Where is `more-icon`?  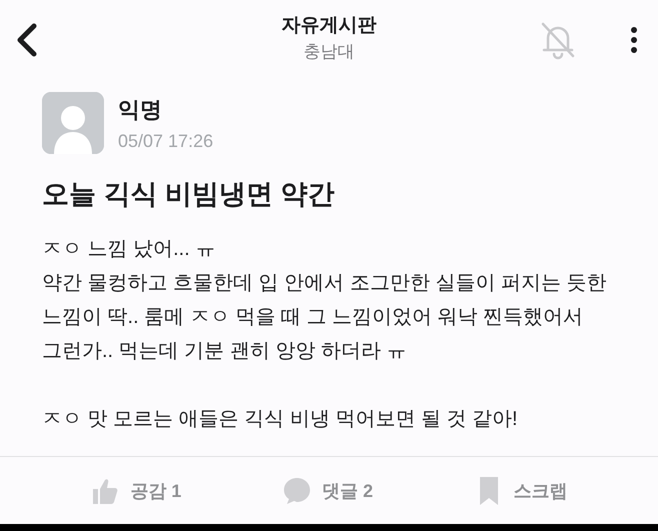
more-icon is located at coordinates (634, 40).